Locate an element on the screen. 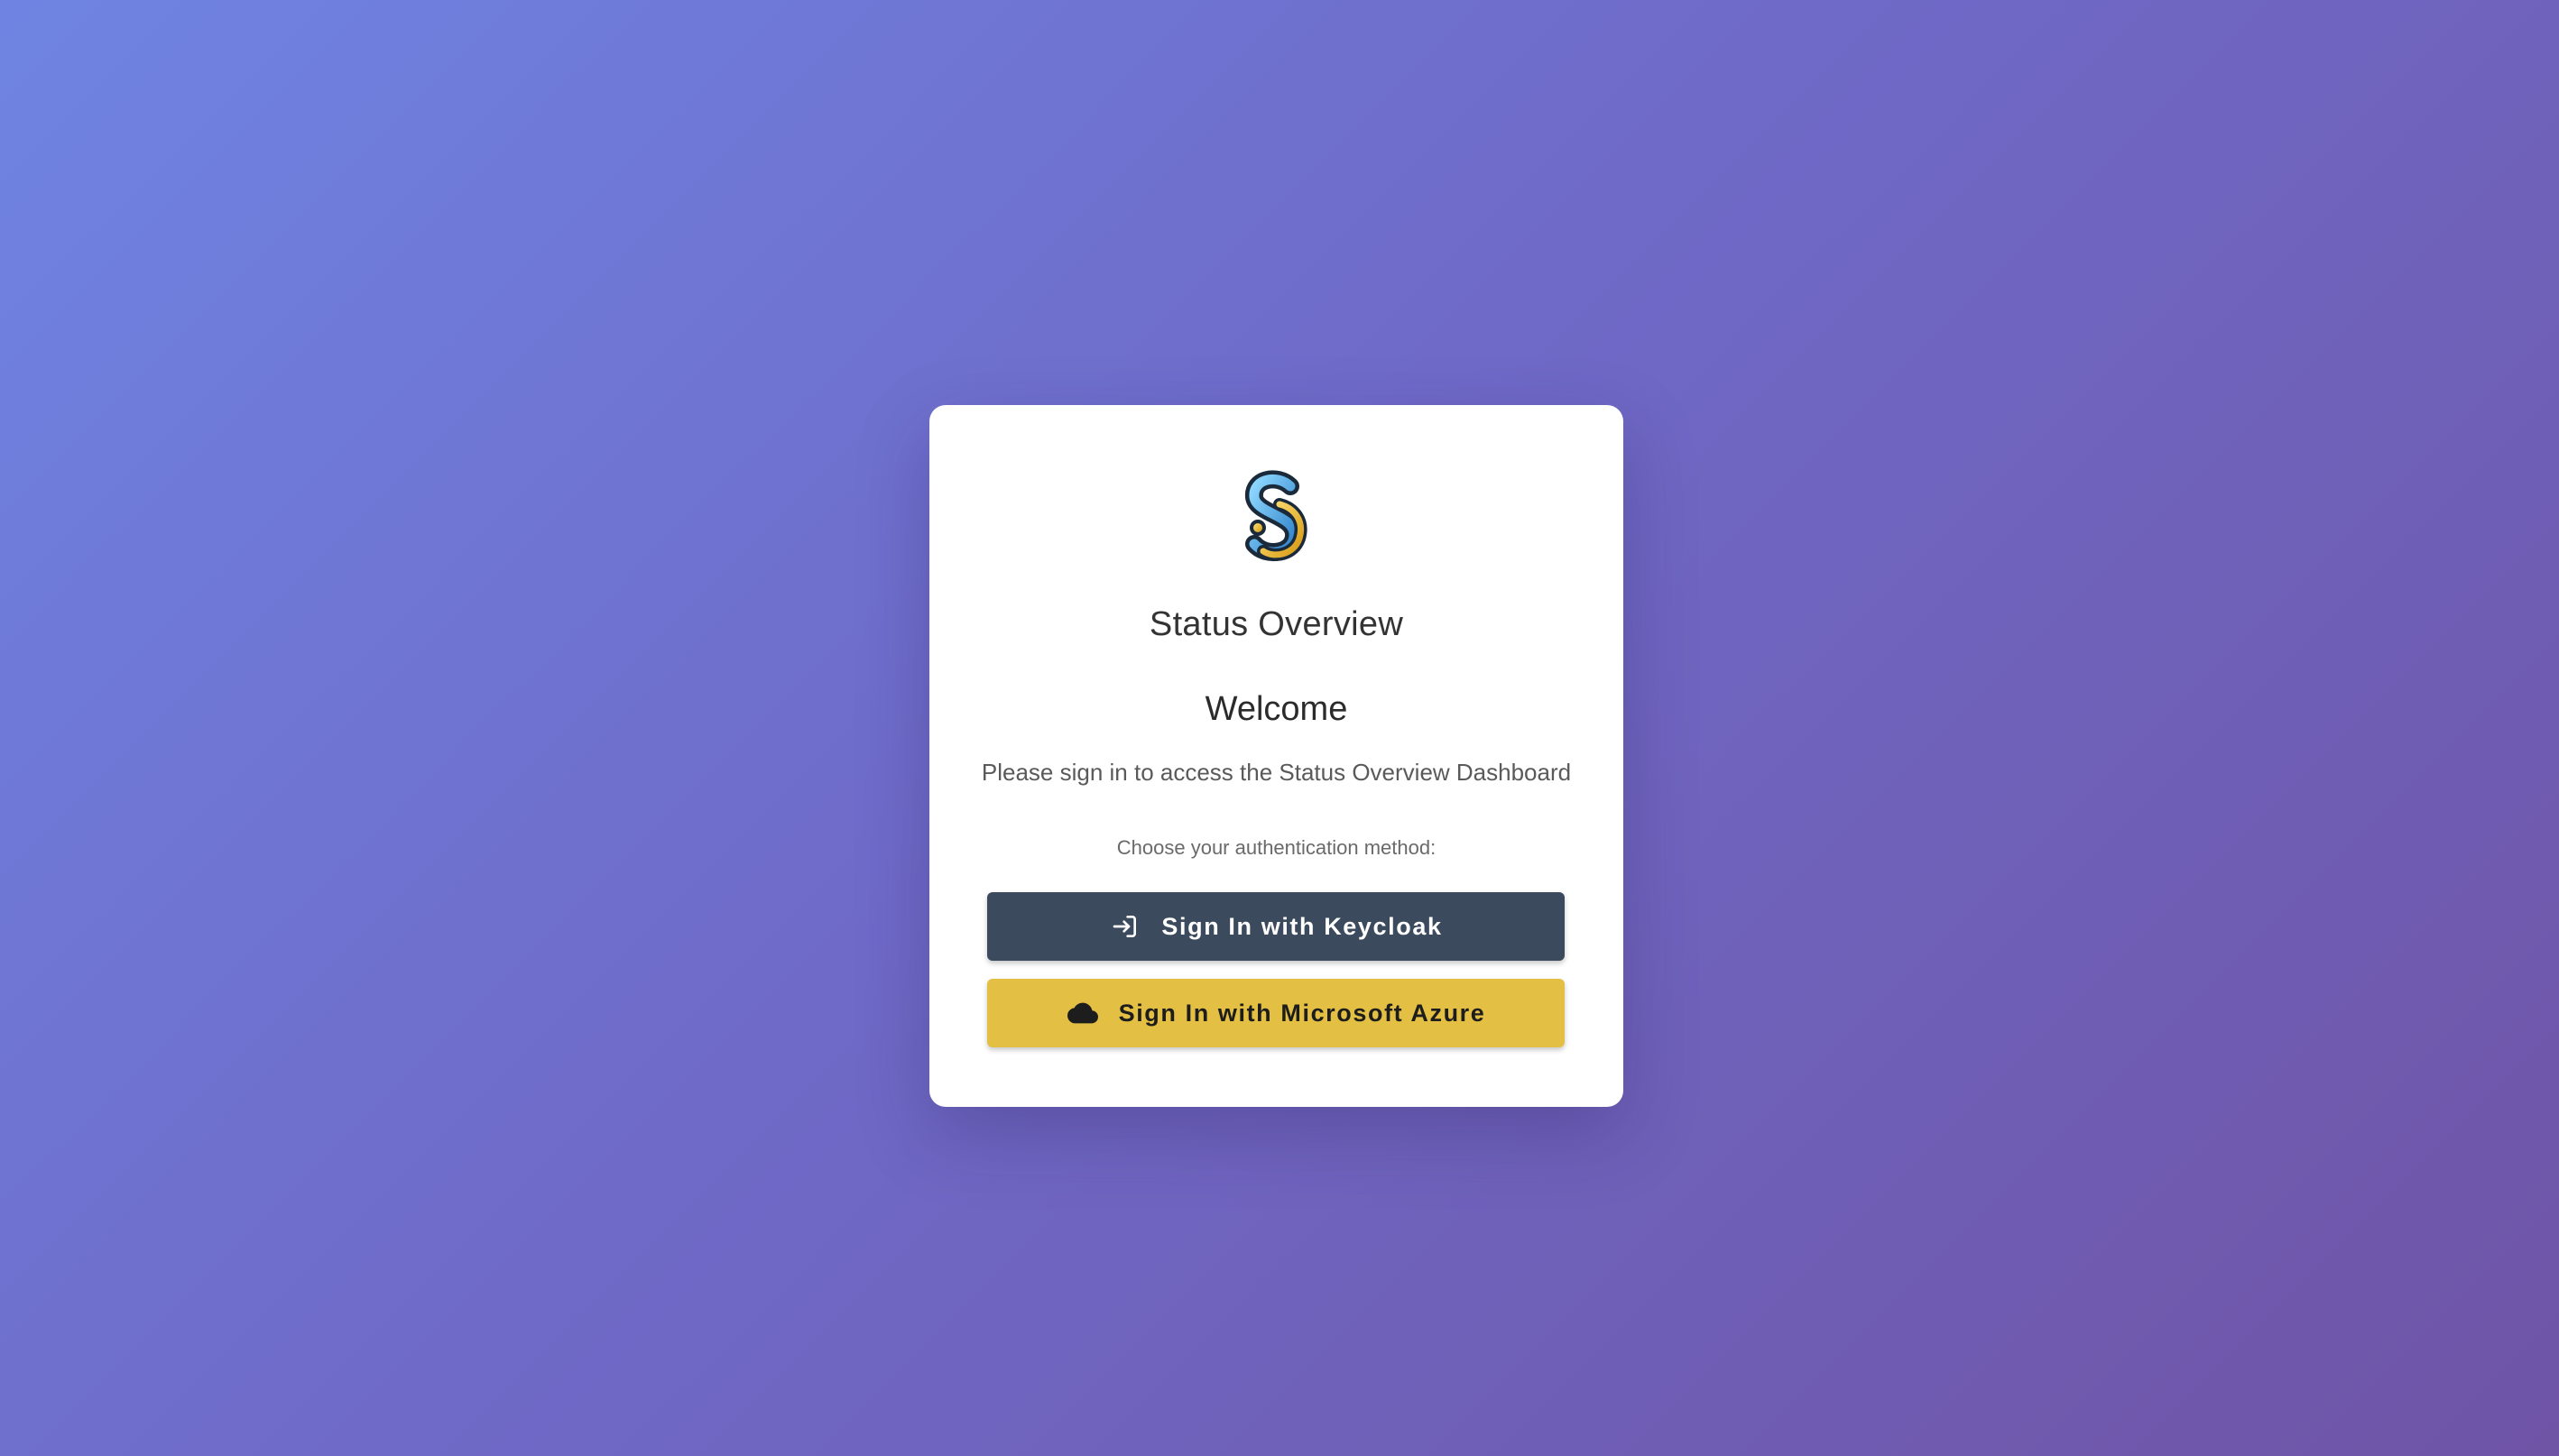  azure-signin-button: Sign In with Microsoft Azure is located at coordinates (1276, 1013).